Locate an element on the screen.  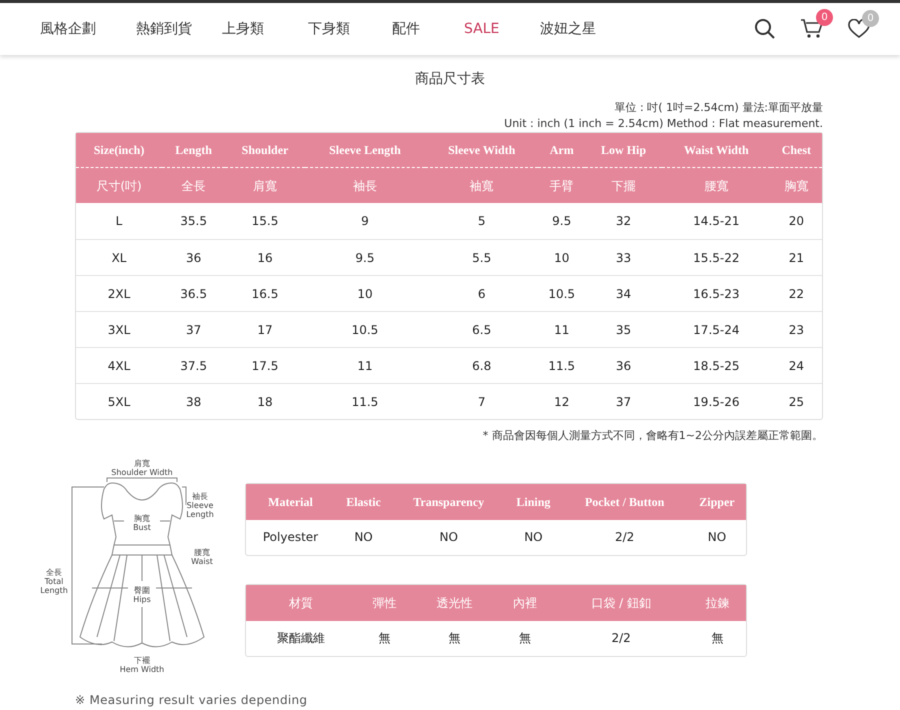
table-cell: 19.5-26 is located at coordinates (716, 401).